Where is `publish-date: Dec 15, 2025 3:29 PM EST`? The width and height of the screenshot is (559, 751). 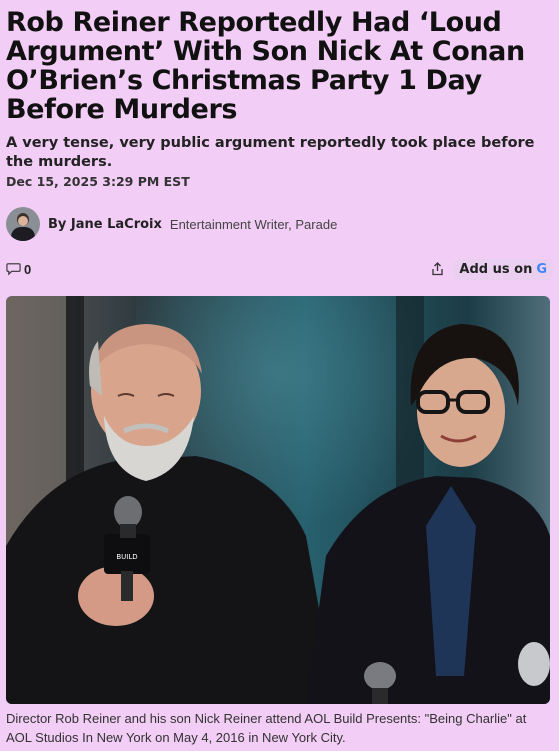 publish-date: Dec 15, 2025 3:29 PM EST is located at coordinates (98, 181).